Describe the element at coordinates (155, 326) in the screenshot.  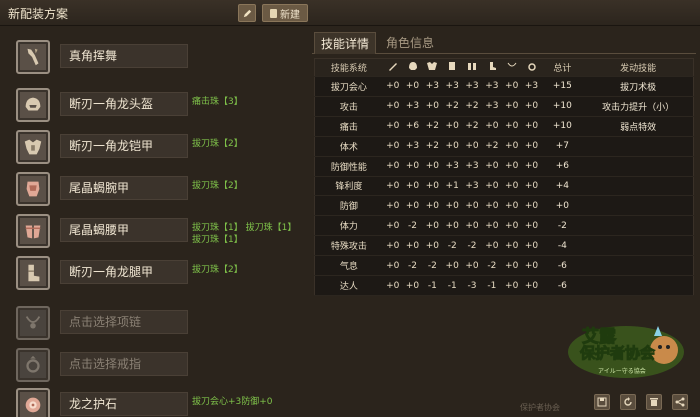
I see `gear-row-necklace: 点击选择项链` at that location.